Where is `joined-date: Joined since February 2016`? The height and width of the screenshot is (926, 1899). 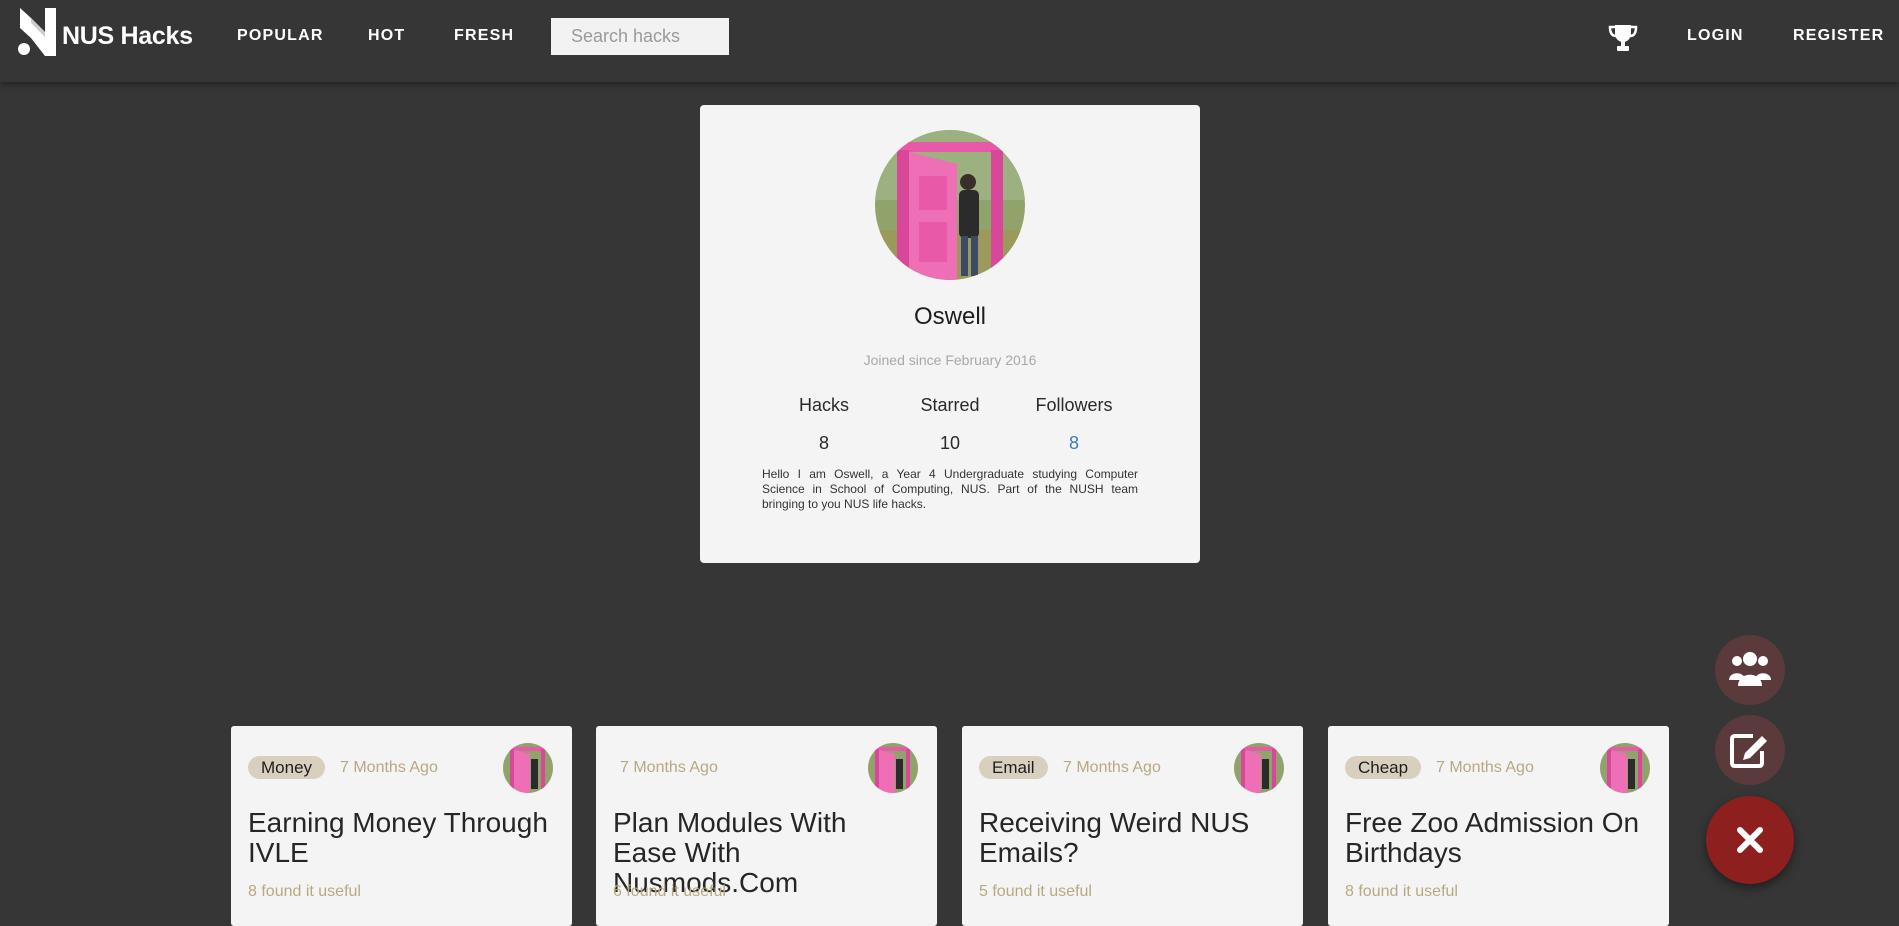
joined-date: Joined since February 2016 is located at coordinates (950, 360).